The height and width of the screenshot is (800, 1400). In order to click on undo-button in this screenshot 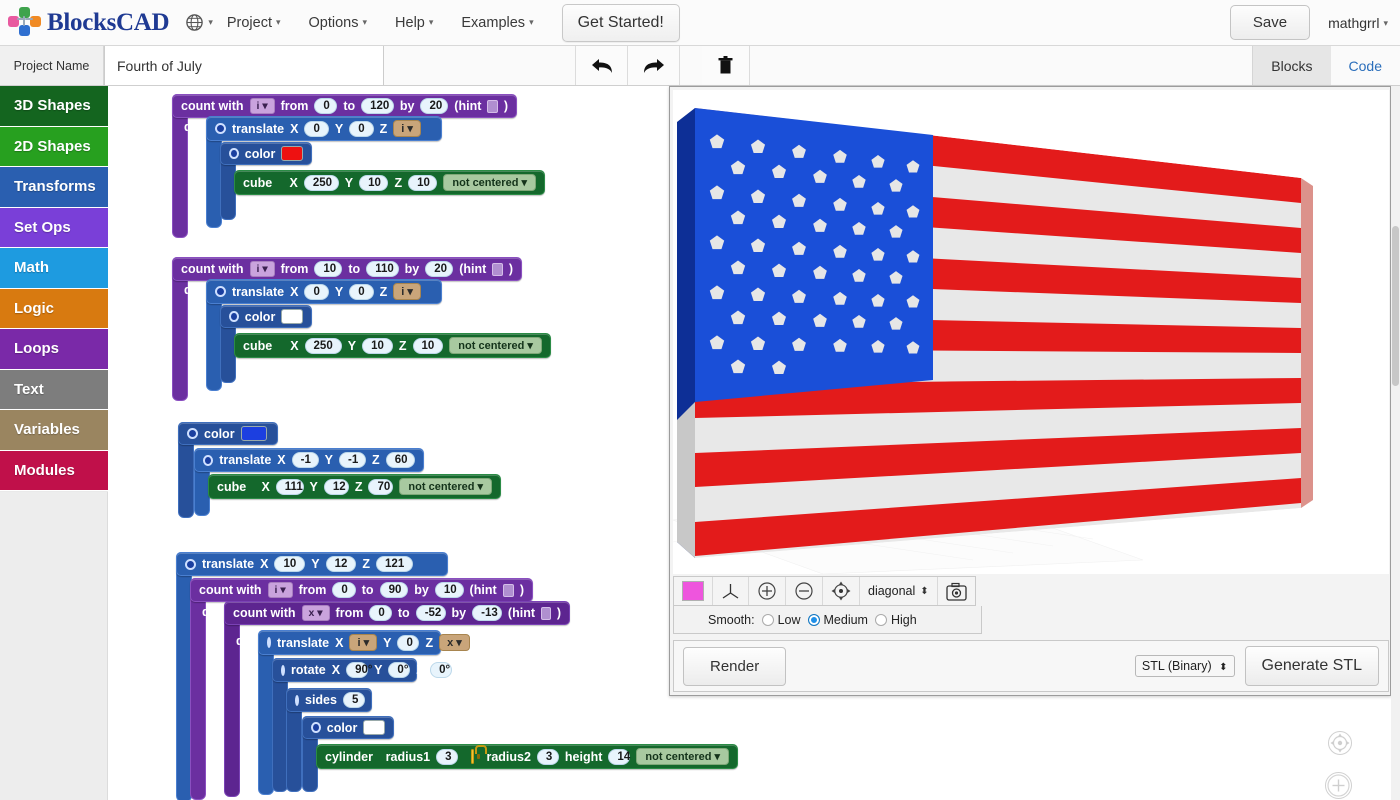, I will do `click(602, 65)`.